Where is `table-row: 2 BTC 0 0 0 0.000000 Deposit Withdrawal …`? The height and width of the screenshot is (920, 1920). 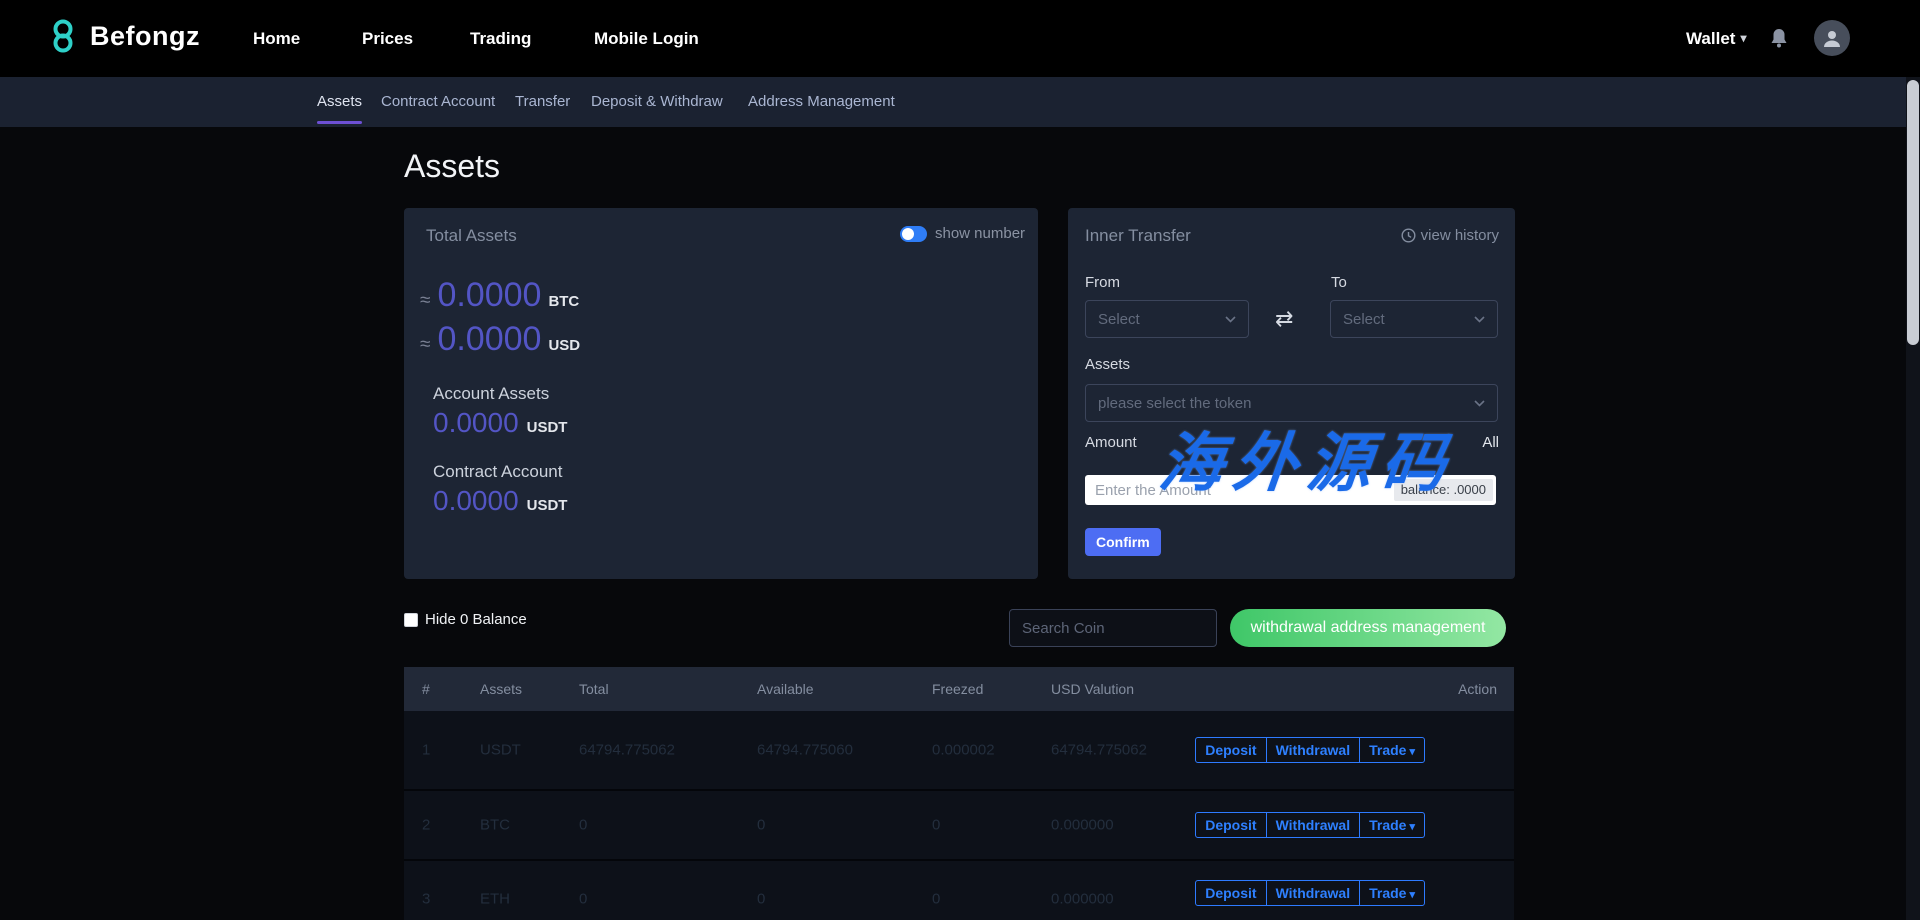 table-row: 2 BTC 0 0 0 0.000000 Deposit Withdrawal … is located at coordinates (959, 824).